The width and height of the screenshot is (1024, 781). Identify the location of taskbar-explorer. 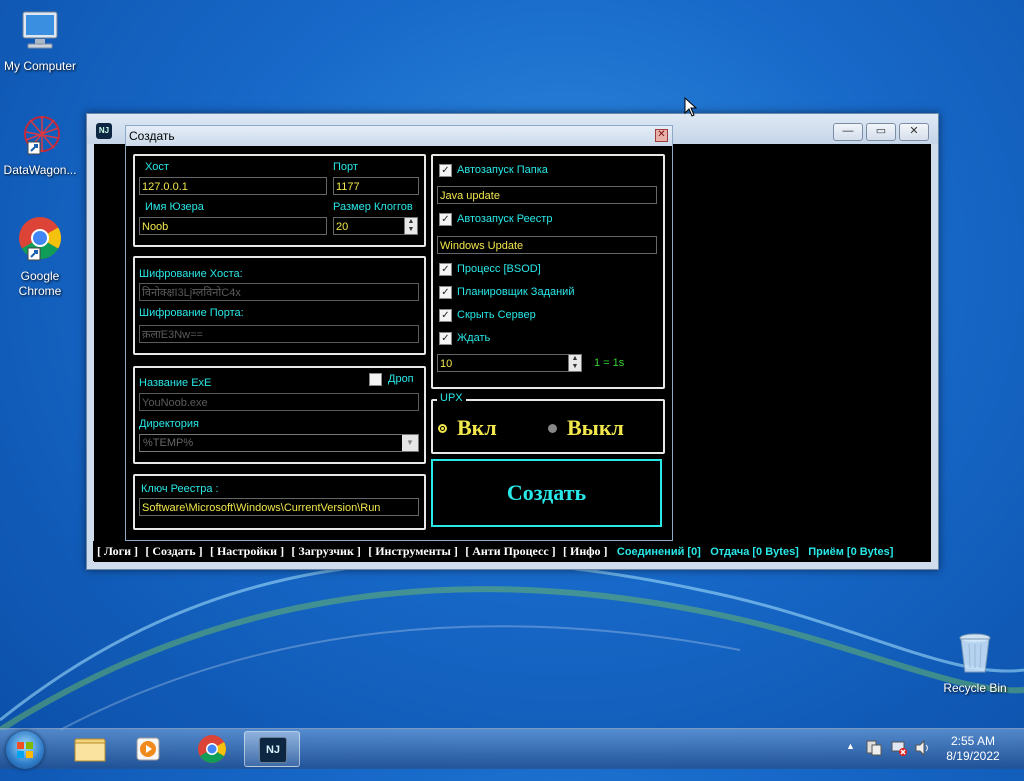
(90, 749).